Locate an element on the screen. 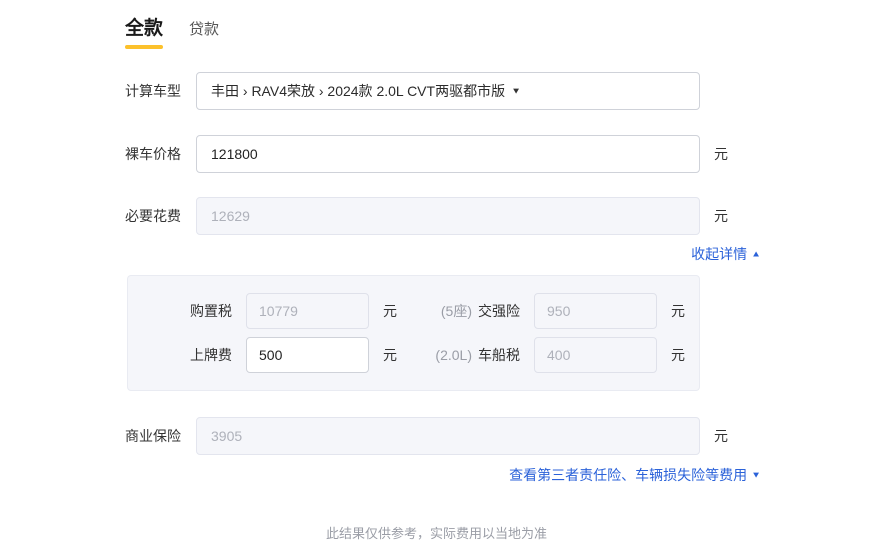 The height and width of the screenshot is (557, 873). required-fees-label: 必要花费 is located at coordinates (153, 216).